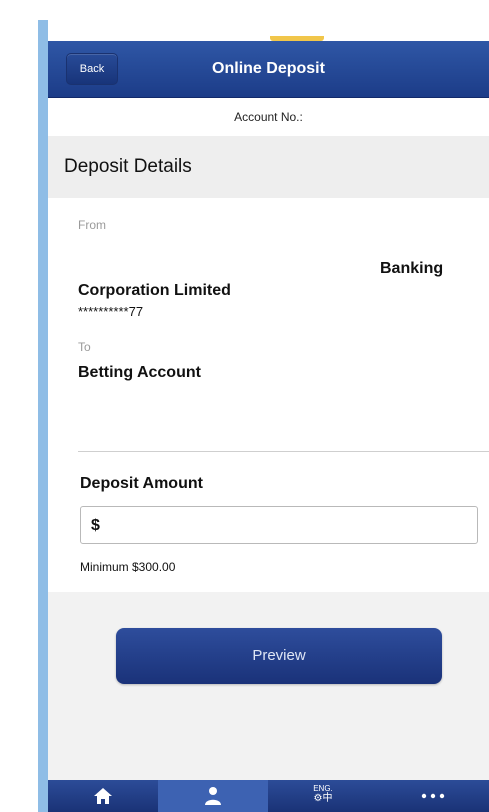  I want to click on tab-home, so click(103, 796).